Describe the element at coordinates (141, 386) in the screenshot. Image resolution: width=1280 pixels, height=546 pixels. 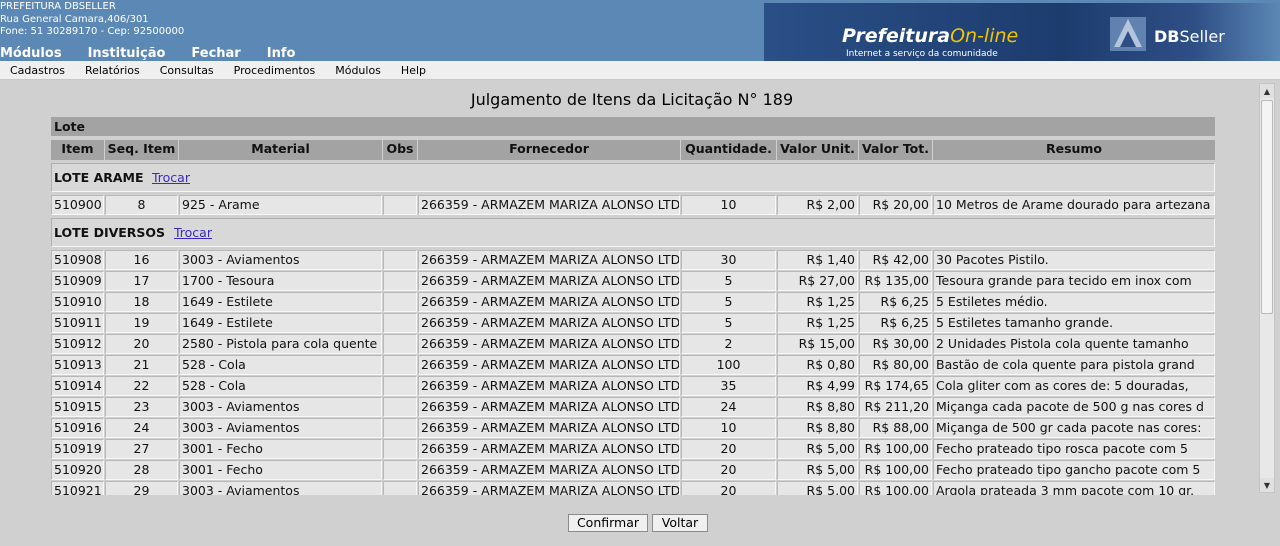
I see `cell-seq: 22` at that location.